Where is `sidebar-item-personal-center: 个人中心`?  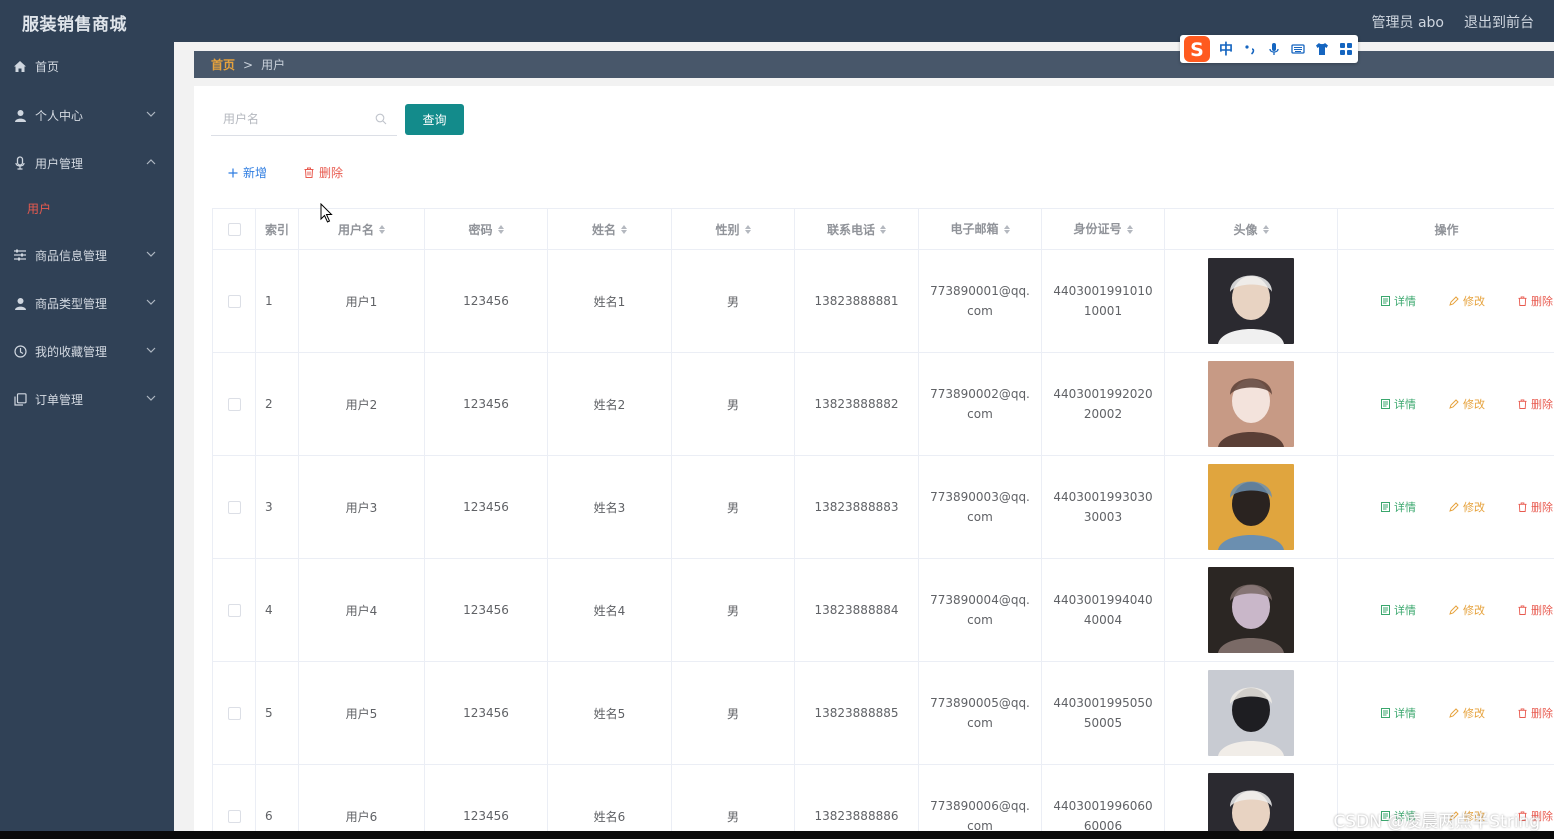
sidebar-item-personal-center: 个人中心 is located at coordinates (87, 115).